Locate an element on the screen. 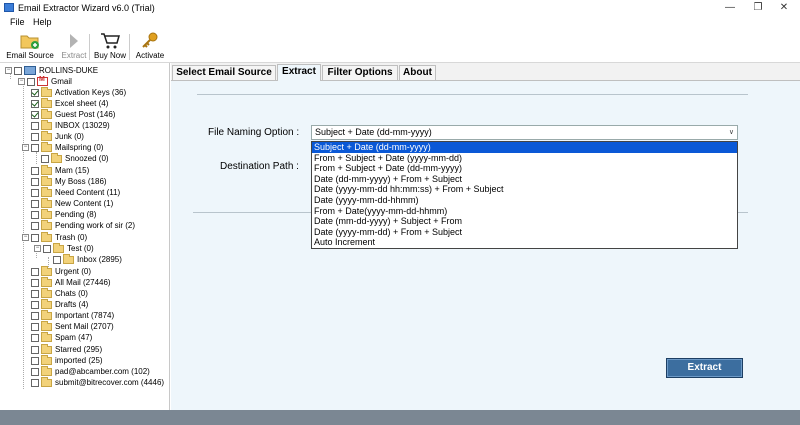  tree-item: − Trash (0) is located at coordinates (54, 237).